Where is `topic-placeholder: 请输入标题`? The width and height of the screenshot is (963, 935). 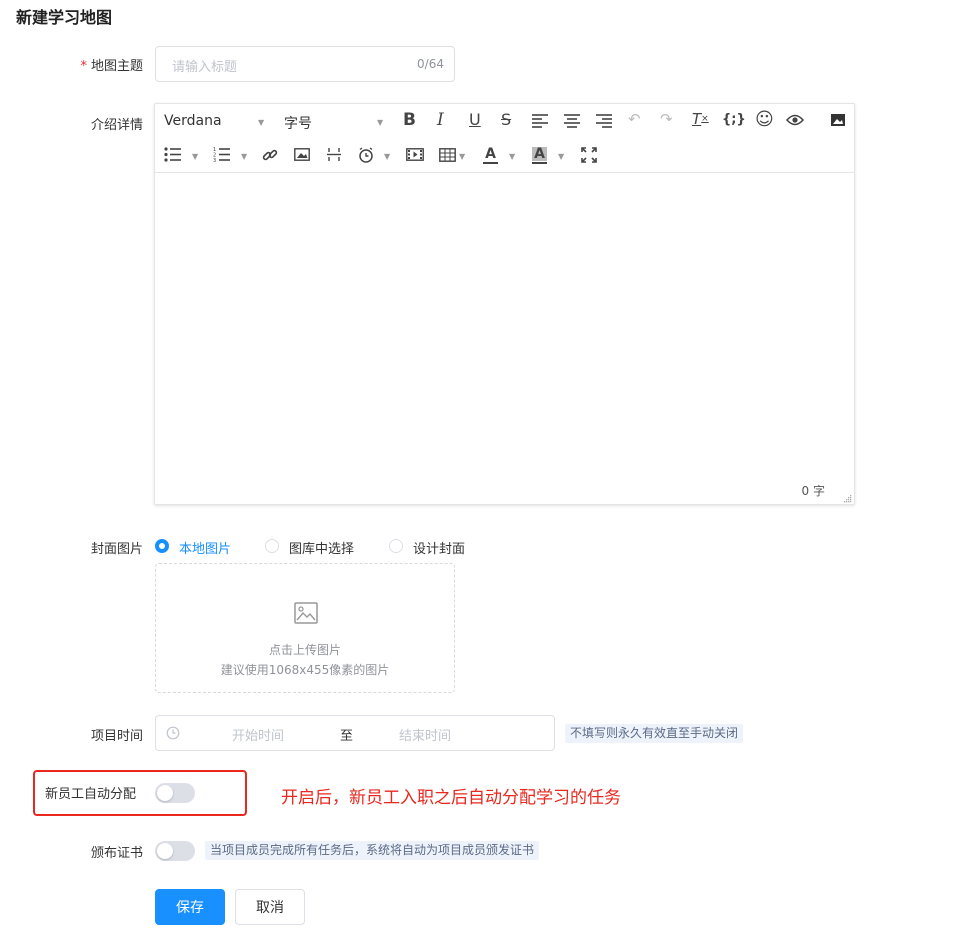
topic-placeholder: 请输入标题 is located at coordinates (205, 67).